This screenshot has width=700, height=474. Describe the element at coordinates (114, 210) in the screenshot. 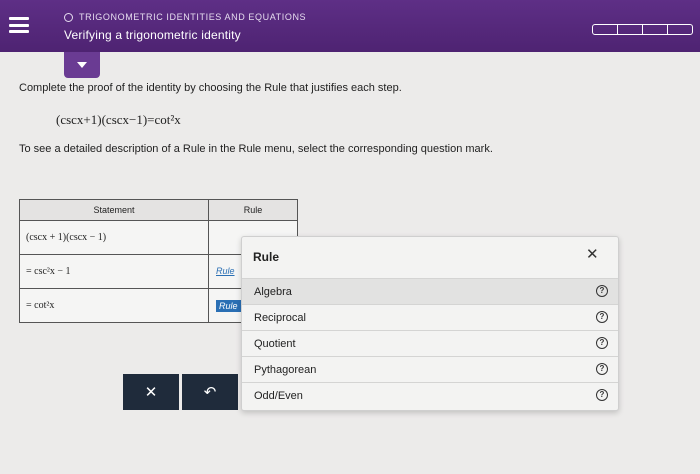

I see `statement-header: Statement` at that location.